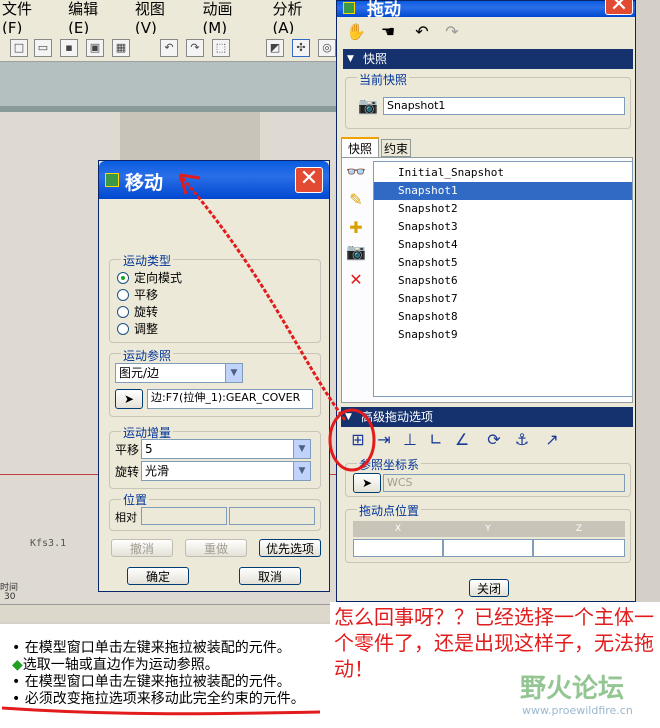 The image size is (660, 728). What do you see at coordinates (572, 689) in the screenshot?
I see `watermark-text: 野火论坛` at bounding box center [572, 689].